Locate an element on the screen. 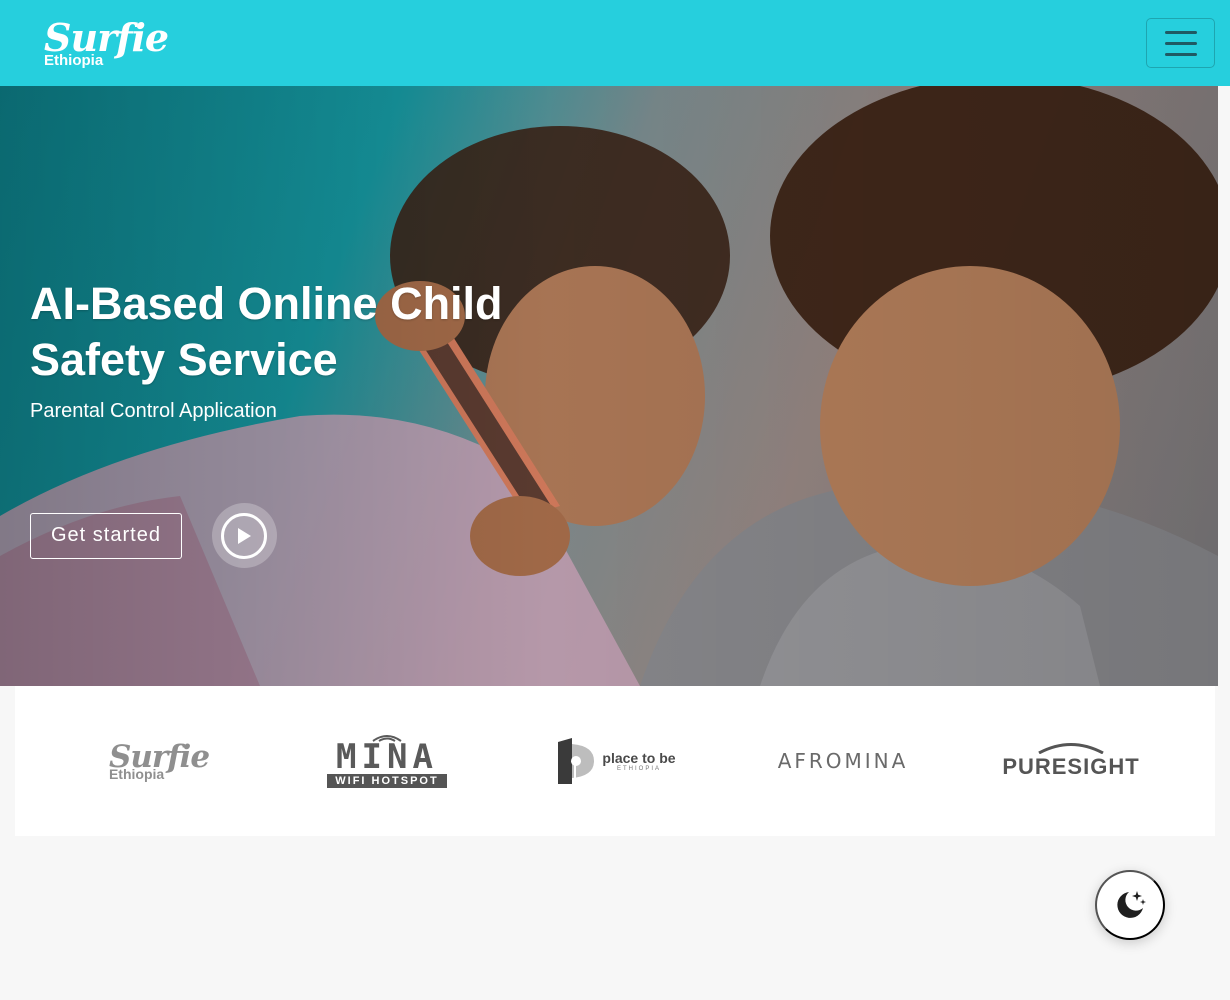  client-logo-text: place to be is located at coordinates (639, 758).